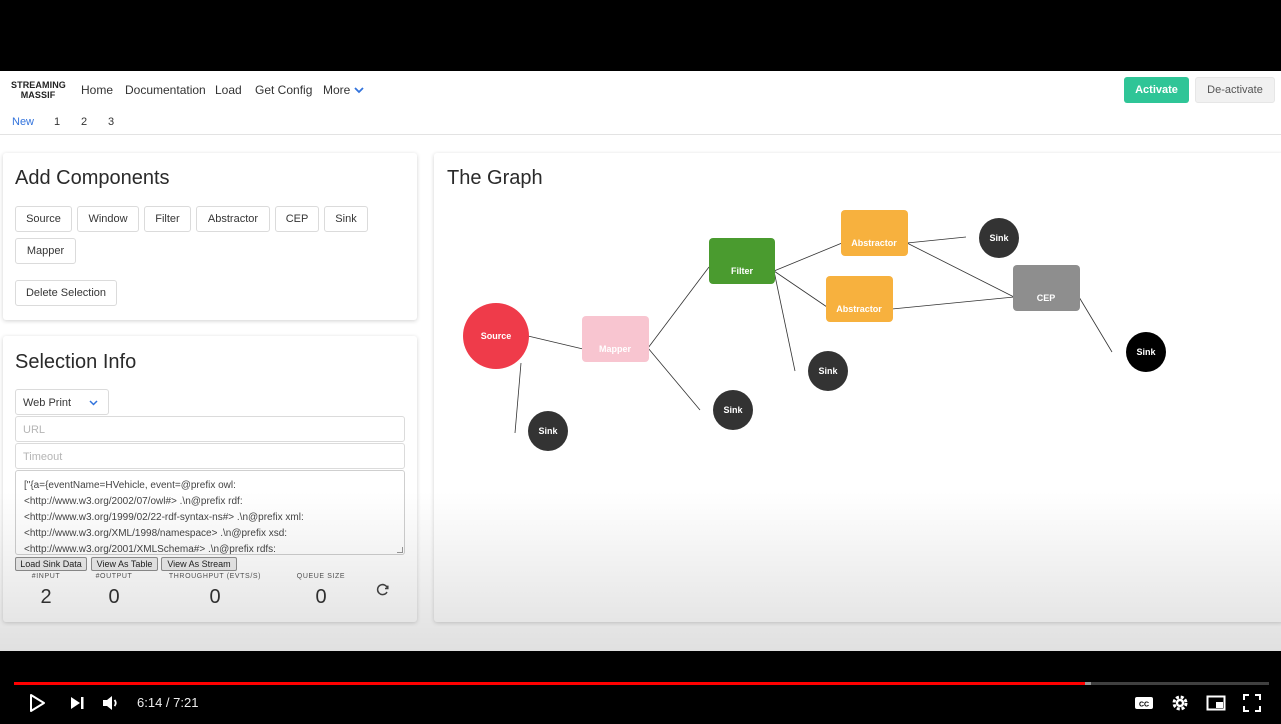 The width and height of the screenshot is (1281, 724). Describe the element at coordinates (1252, 703) in the screenshot. I see `fullscreen-icon` at that location.